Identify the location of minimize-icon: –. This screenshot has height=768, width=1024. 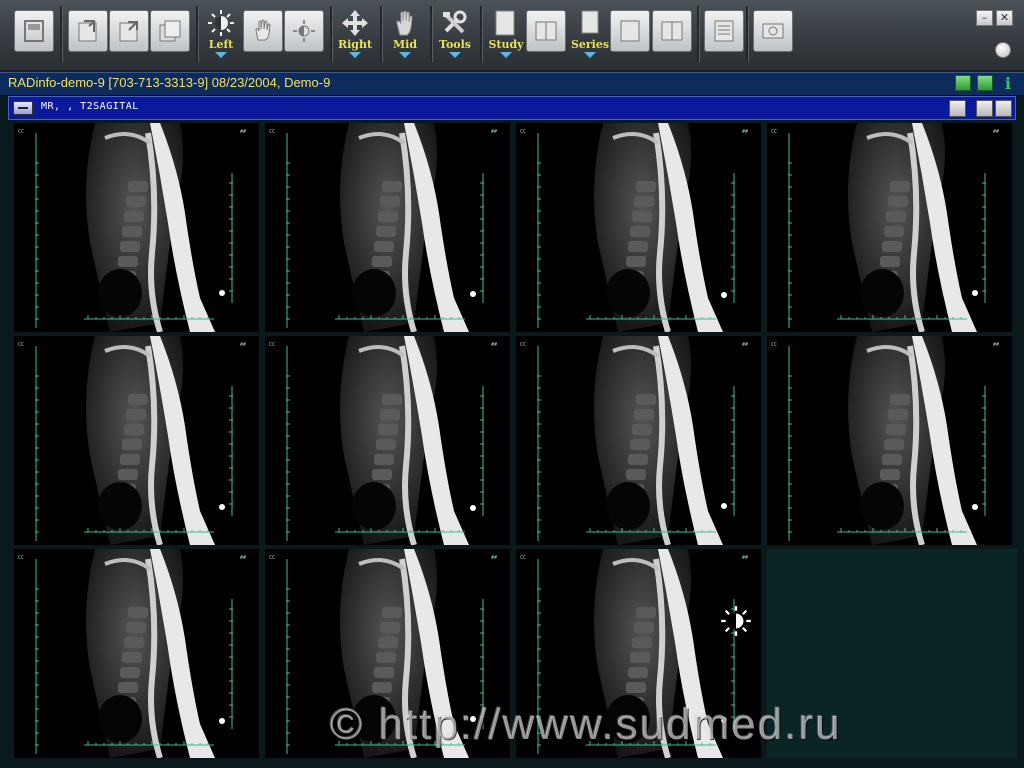
(984, 17).